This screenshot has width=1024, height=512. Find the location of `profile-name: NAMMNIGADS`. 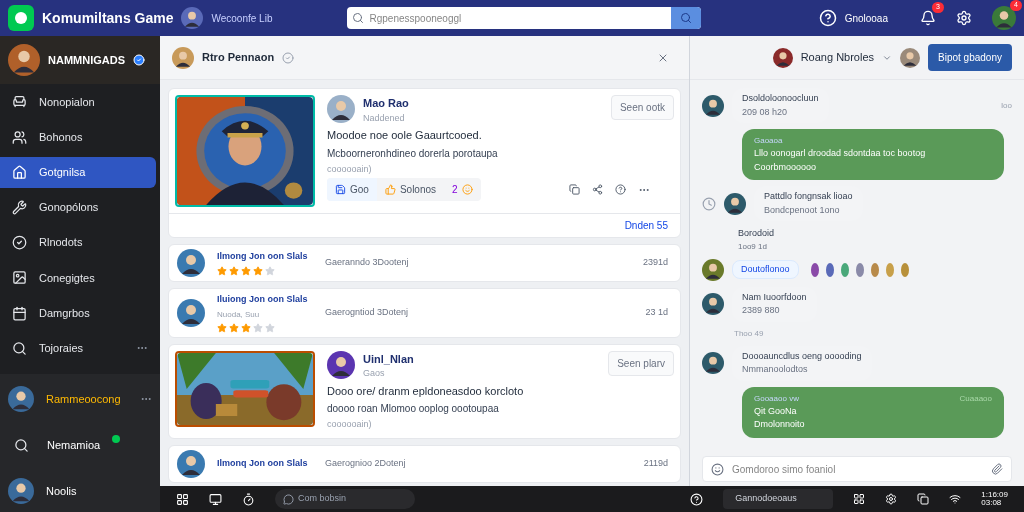

profile-name: NAMMNIGADS is located at coordinates (86, 60).